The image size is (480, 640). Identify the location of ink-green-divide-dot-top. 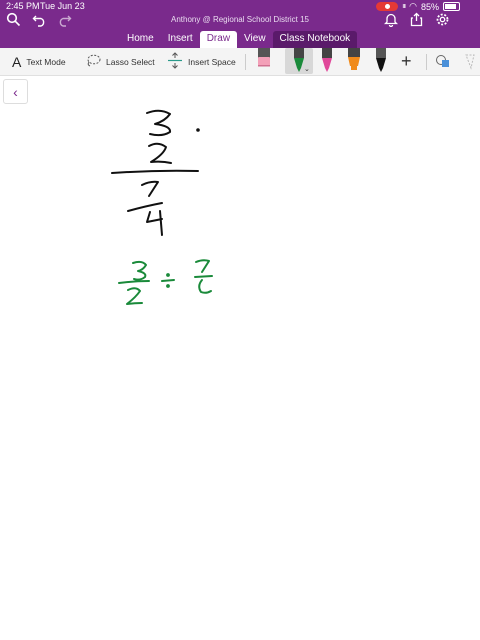
(168, 275).